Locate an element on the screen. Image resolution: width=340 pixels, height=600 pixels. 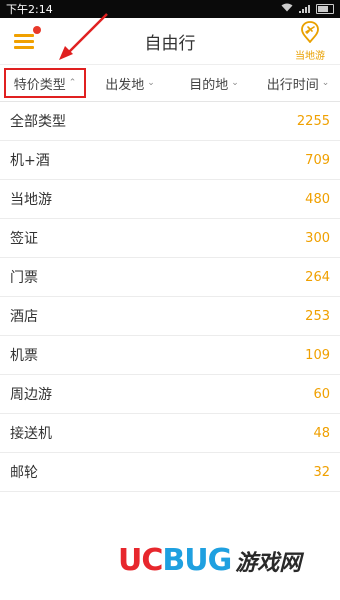
category-count: 60 is located at coordinates (321, 394).